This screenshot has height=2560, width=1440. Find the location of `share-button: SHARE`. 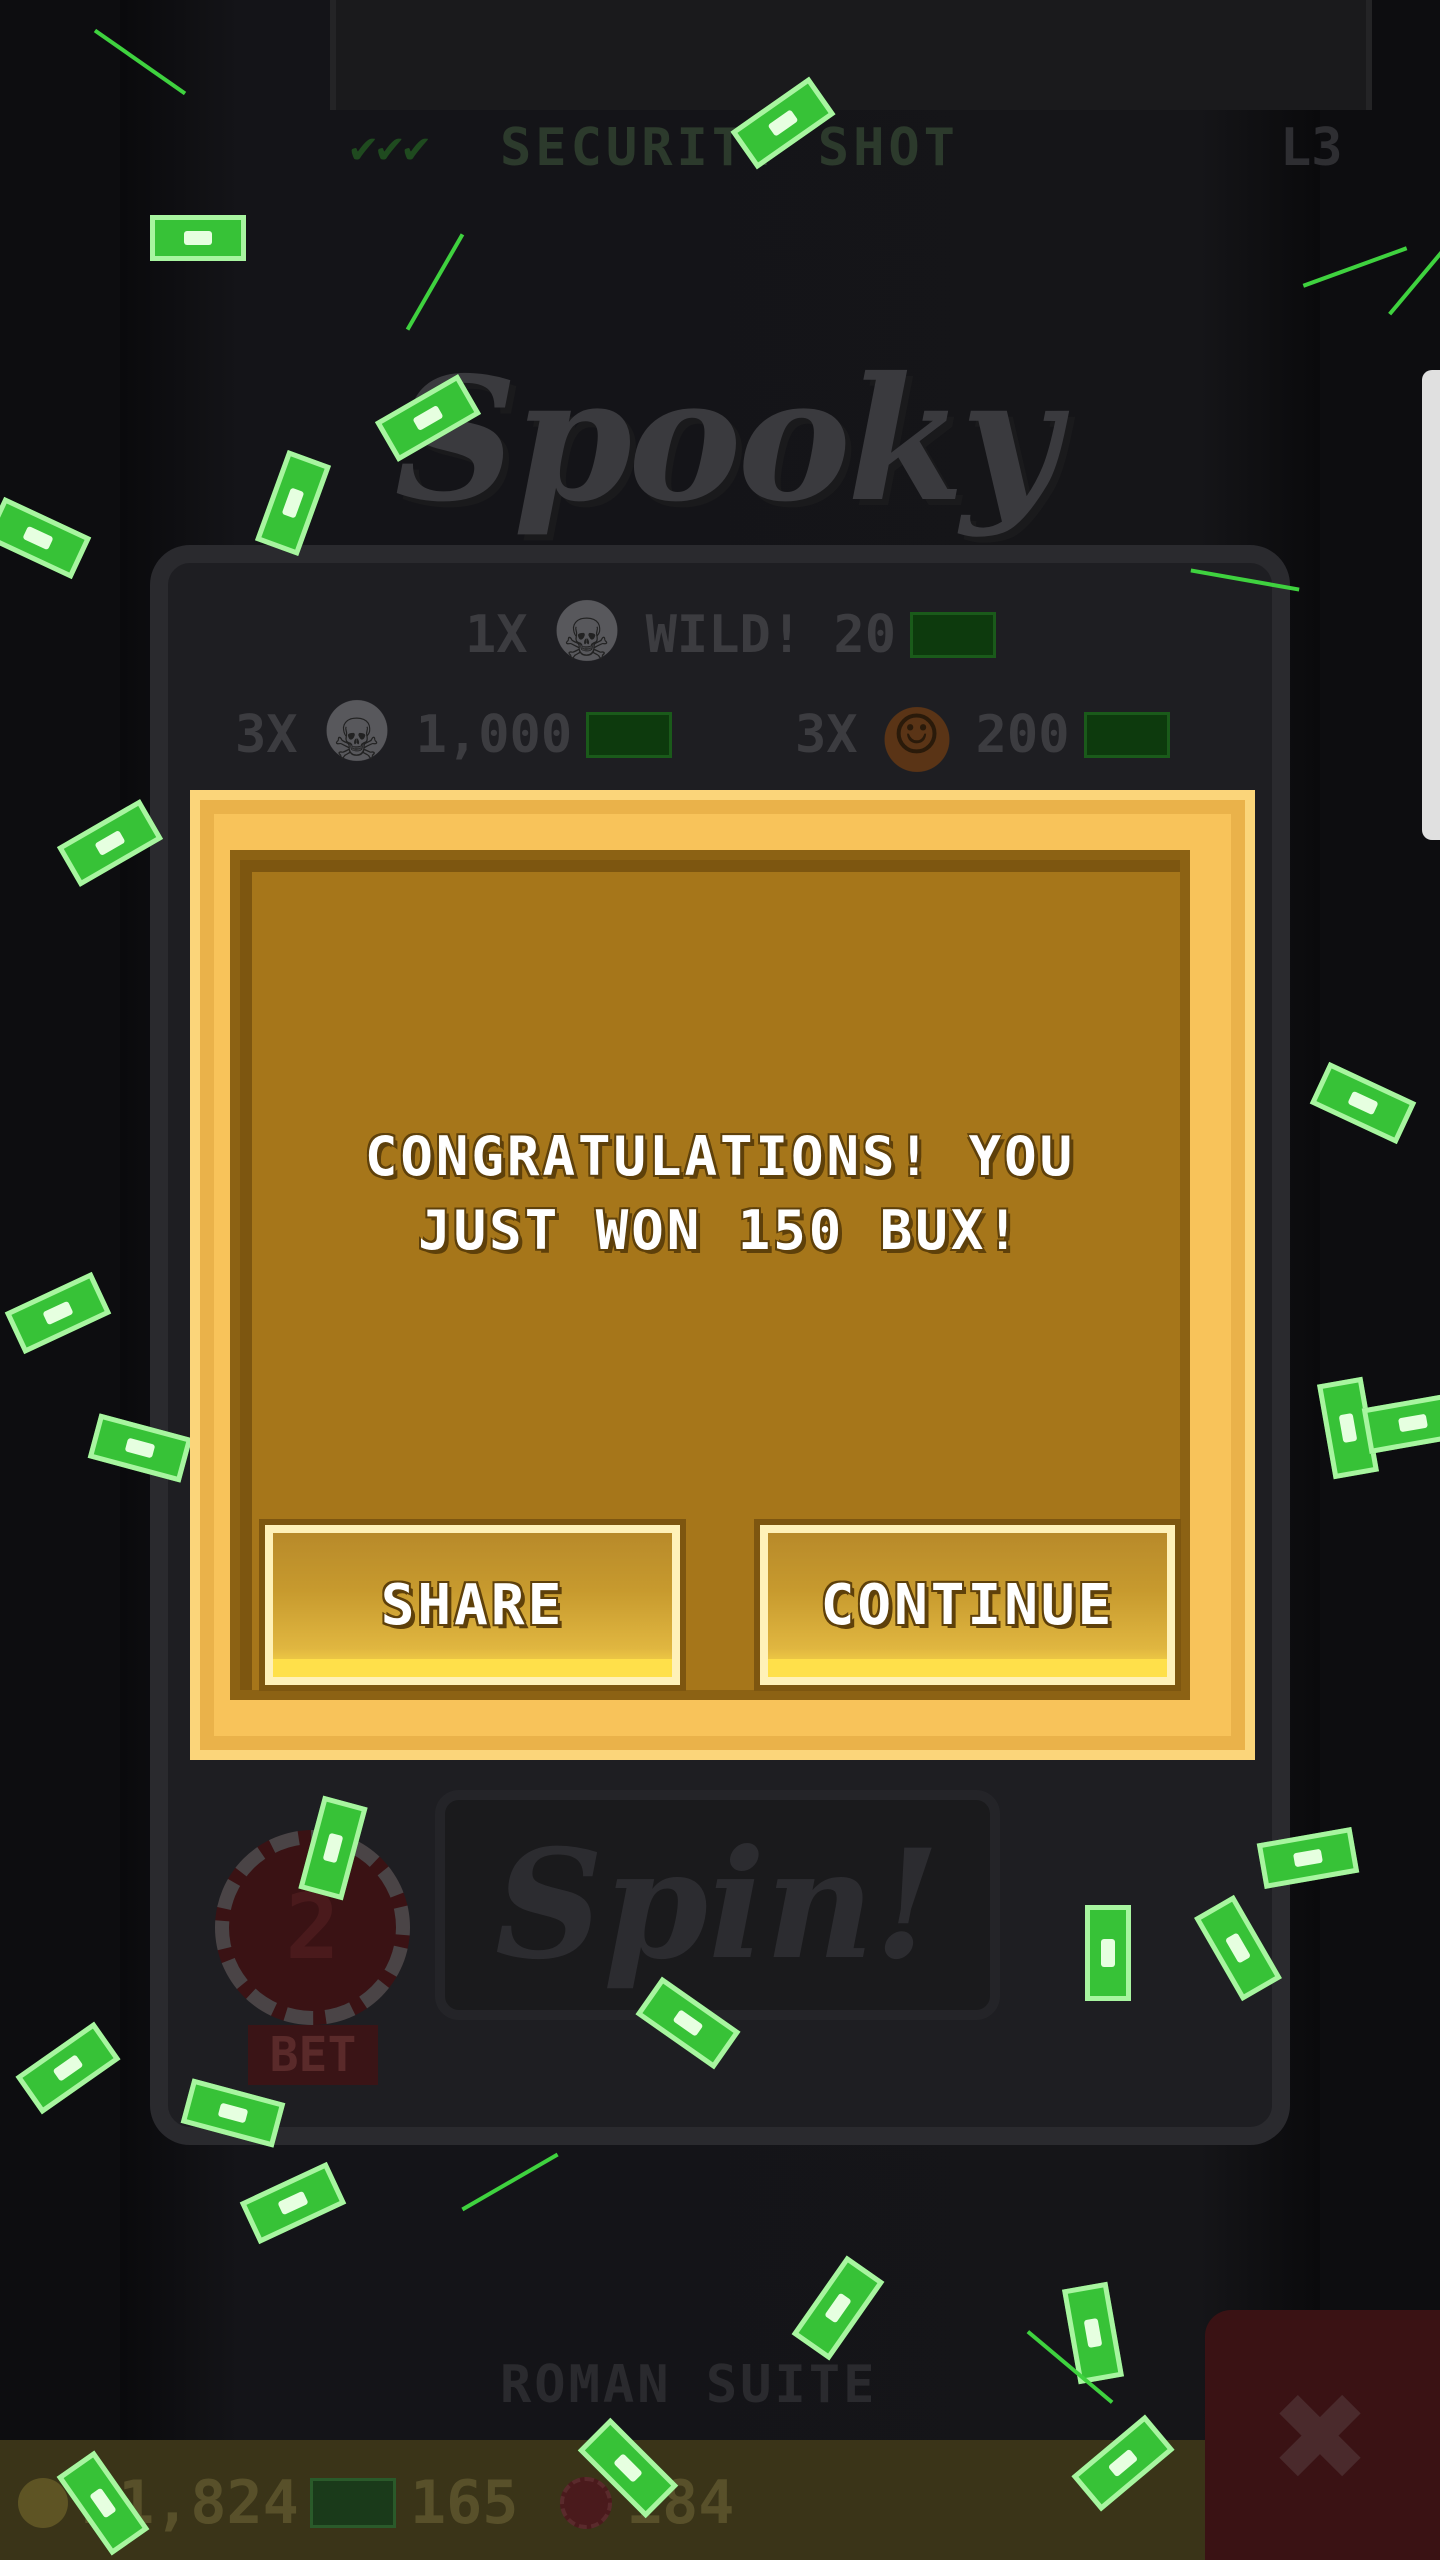

share-button: SHARE is located at coordinates (472, 1605).